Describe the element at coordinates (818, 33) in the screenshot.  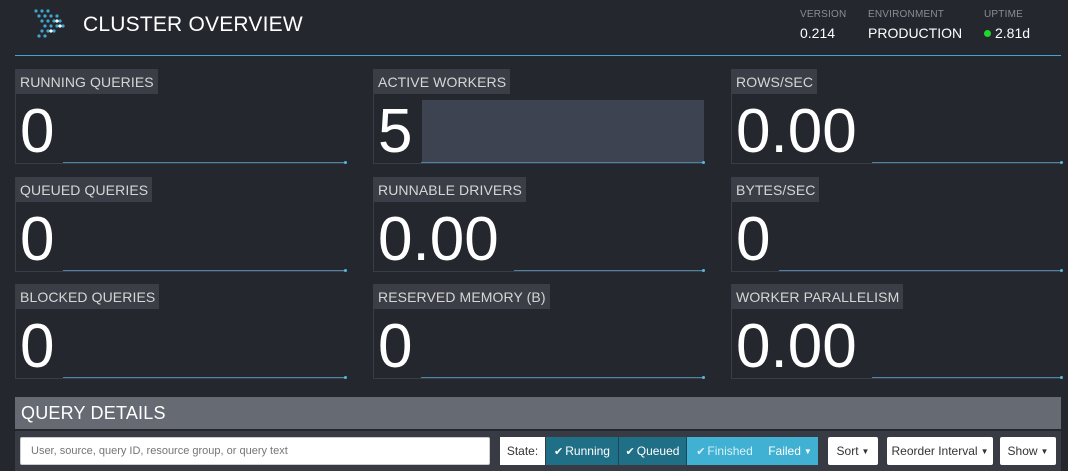
I see `version-value: 0.214` at that location.